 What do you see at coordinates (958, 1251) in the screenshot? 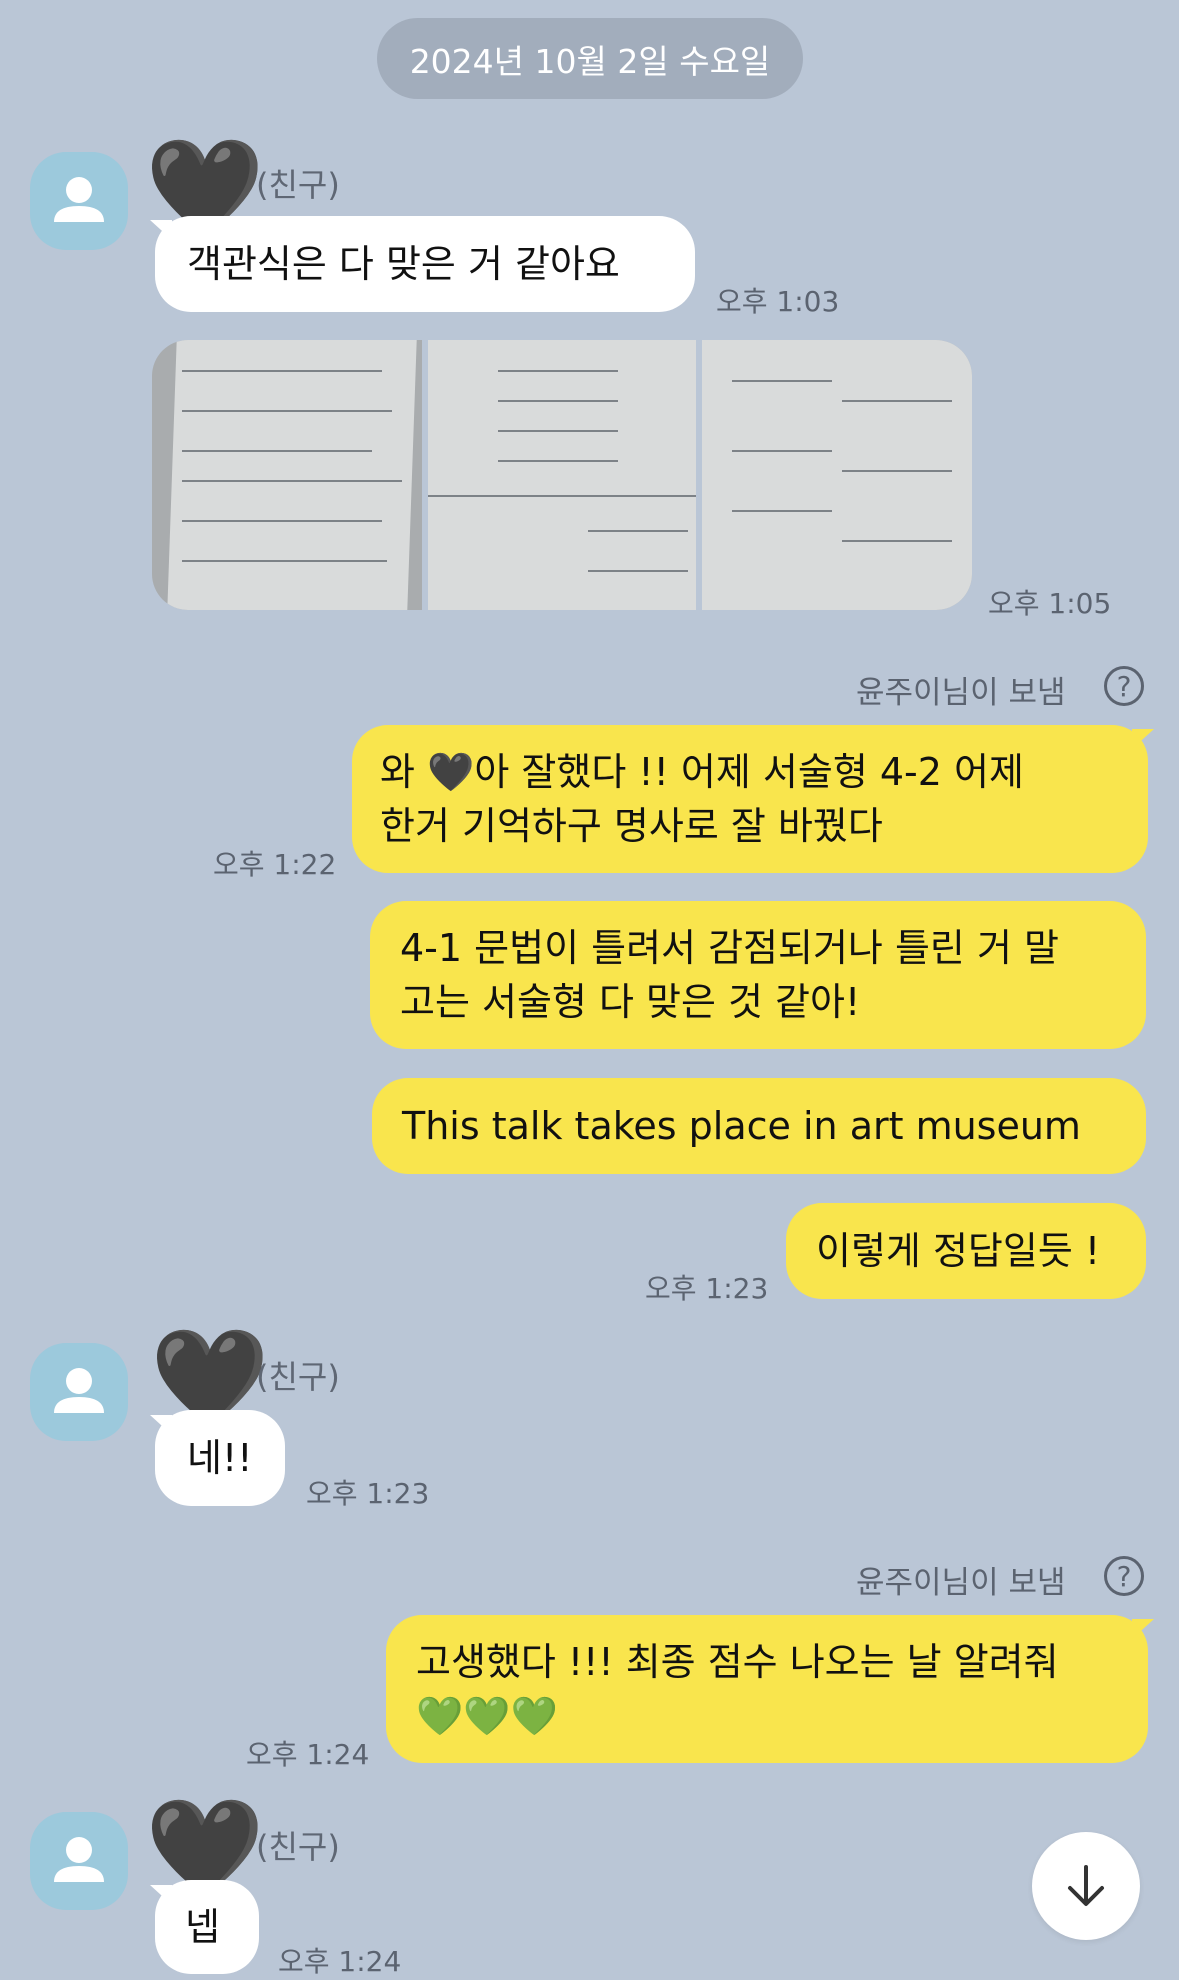
I see `message-text: 이렇게 정답일듯 !` at bounding box center [958, 1251].